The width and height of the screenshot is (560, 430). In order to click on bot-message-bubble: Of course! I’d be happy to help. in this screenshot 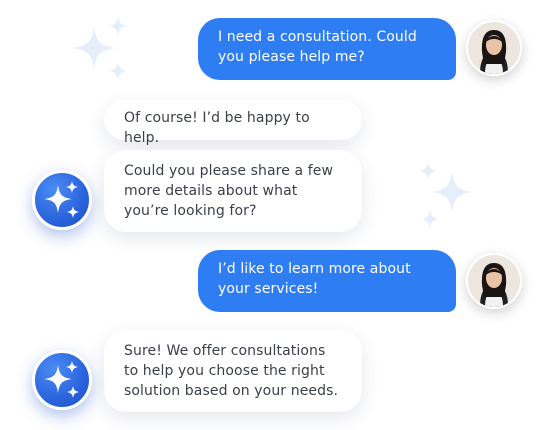, I will do `click(233, 123)`.